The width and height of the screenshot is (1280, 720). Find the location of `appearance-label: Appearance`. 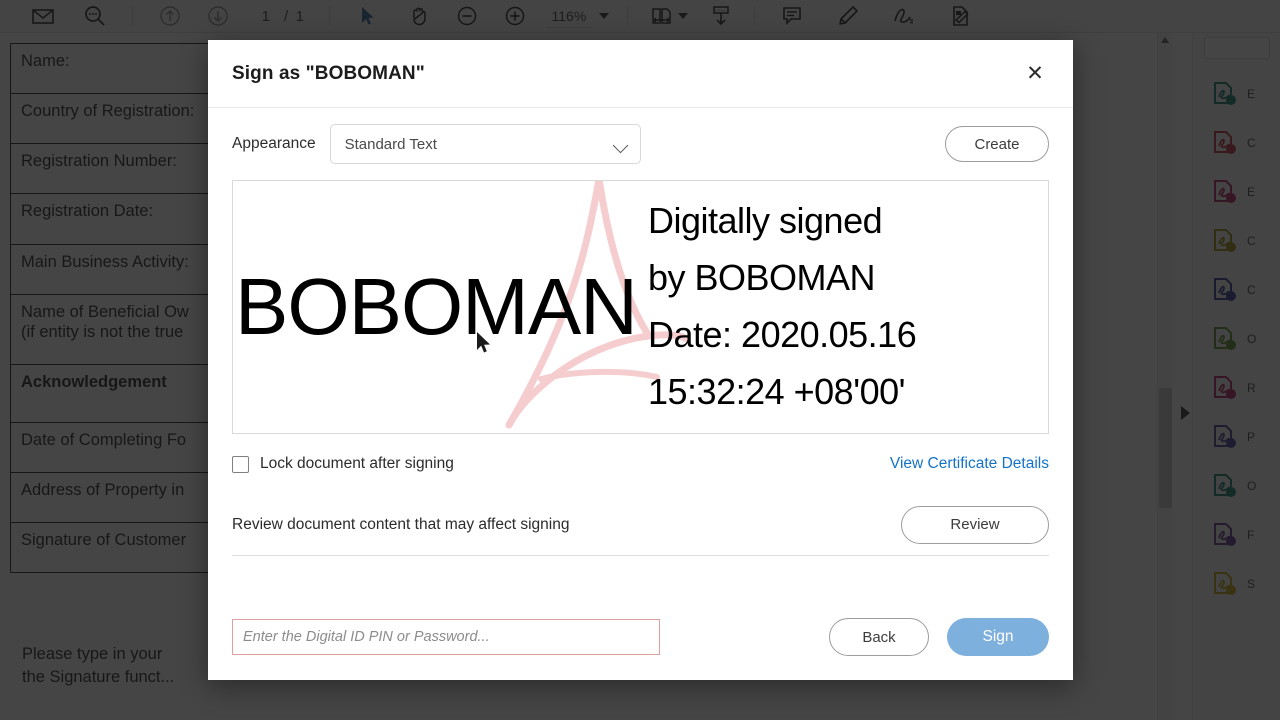

appearance-label: Appearance is located at coordinates (274, 143).